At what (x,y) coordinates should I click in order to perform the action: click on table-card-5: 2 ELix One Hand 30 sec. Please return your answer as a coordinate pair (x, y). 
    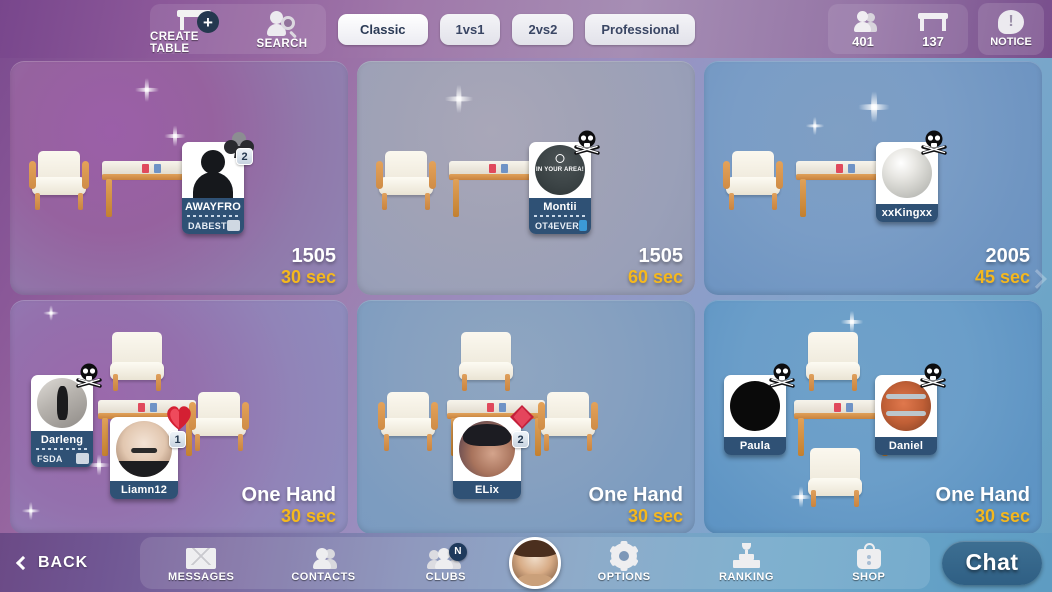
    Looking at the image, I should click on (526, 417).